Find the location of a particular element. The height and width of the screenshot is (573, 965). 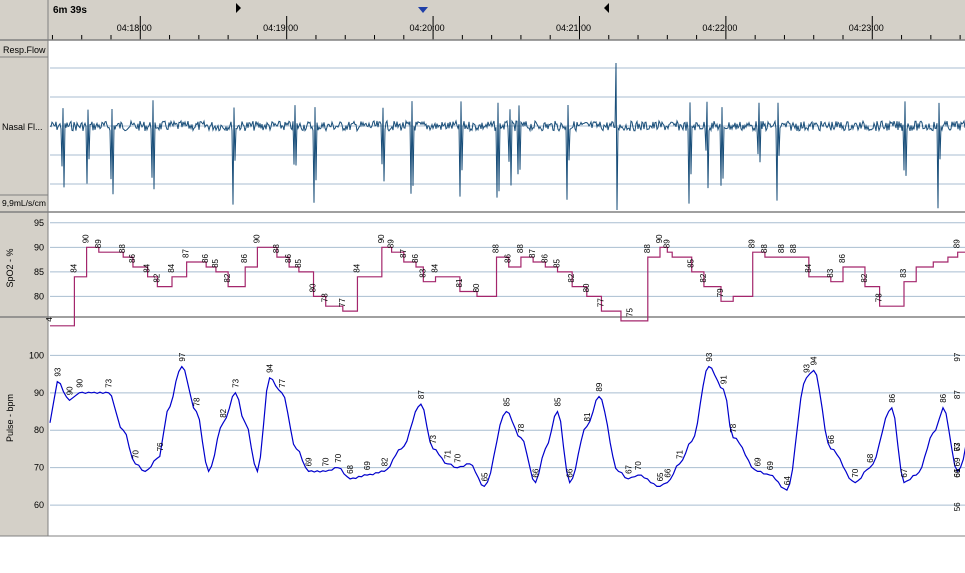

time-tick-label: 04:19:00 is located at coordinates (280, 28).